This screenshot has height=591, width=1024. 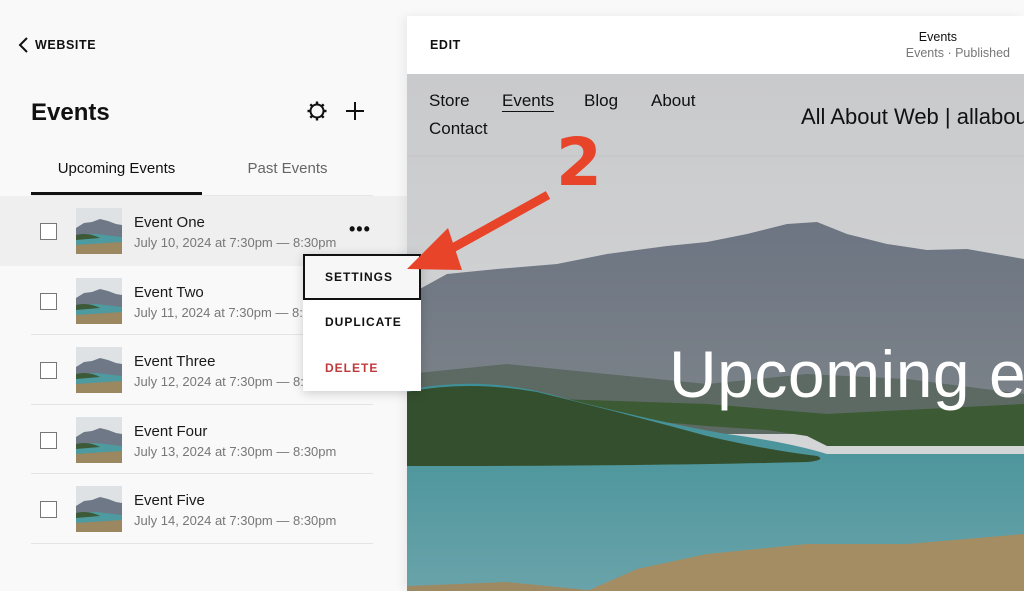 I want to click on row-divider, so click(x=202, y=543).